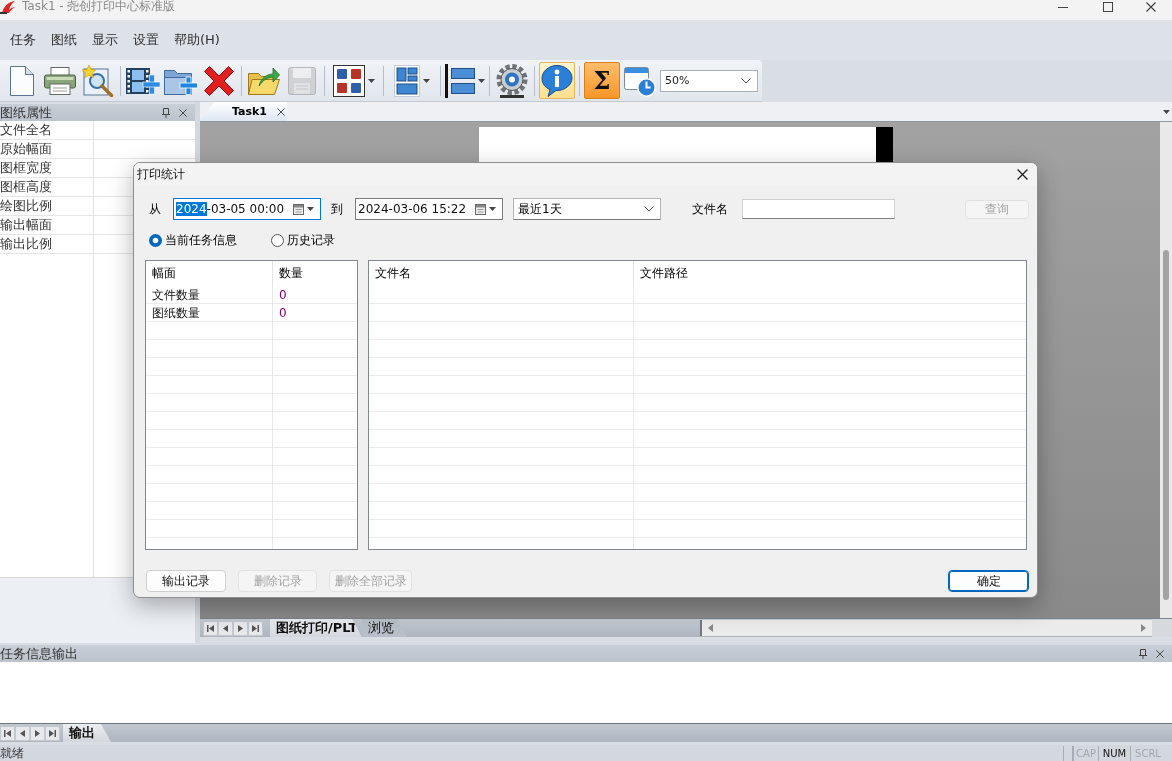 This screenshot has width=1172, height=761. I want to click on property-name: 原始幅面, so click(26, 149).